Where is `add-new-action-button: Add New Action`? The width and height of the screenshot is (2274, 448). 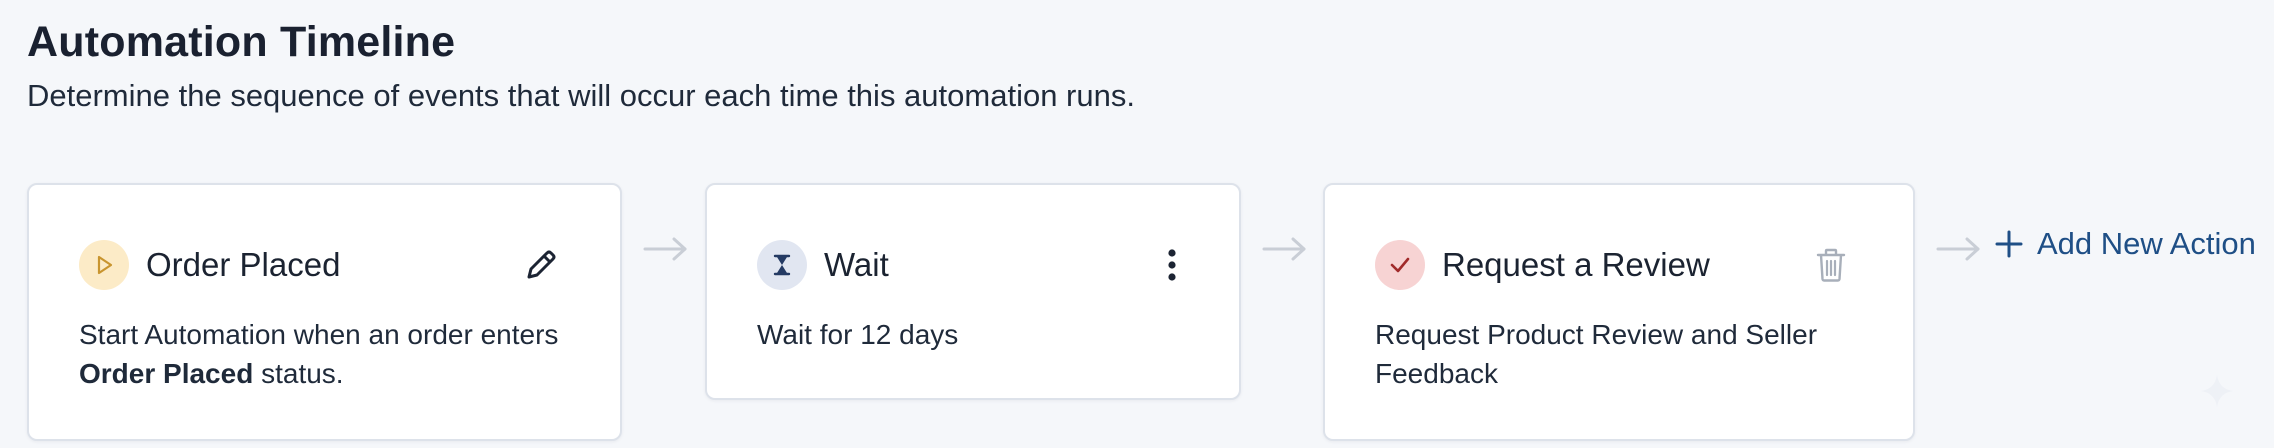
add-new-action-button: Add New Action is located at coordinates (2125, 244).